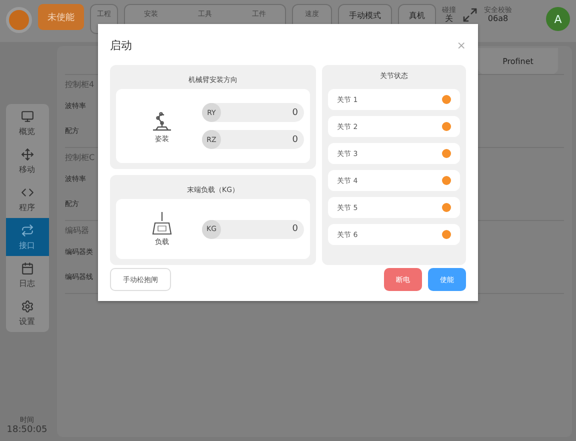 This screenshot has height=441, width=576. What do you see at coordinates (27, 237) in the screenshot?
I see `sidebar-item: 接口` at bounding box center [27, 237].